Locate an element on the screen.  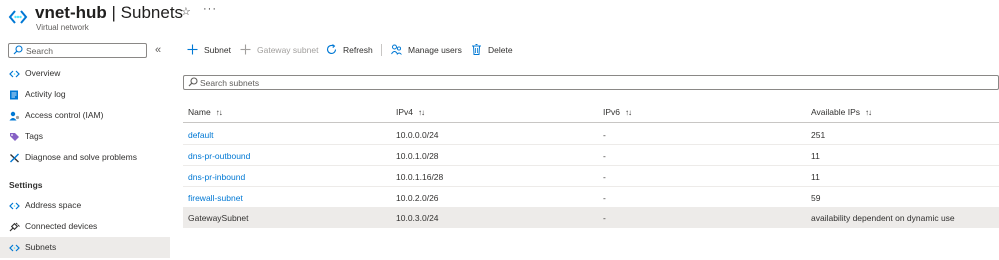
add-subnet-button: Subnet is located at coordinates (212, 50).